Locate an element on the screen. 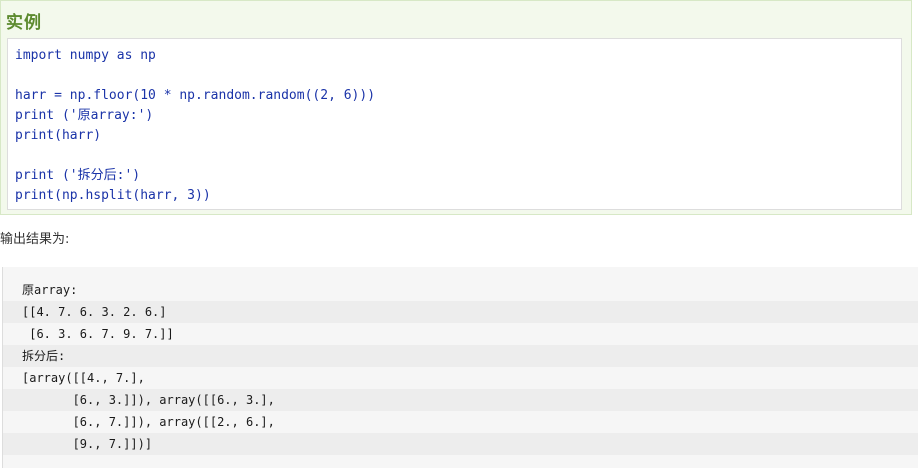  output-line: [9., 7.]])] is located at coordinates (87, 444).